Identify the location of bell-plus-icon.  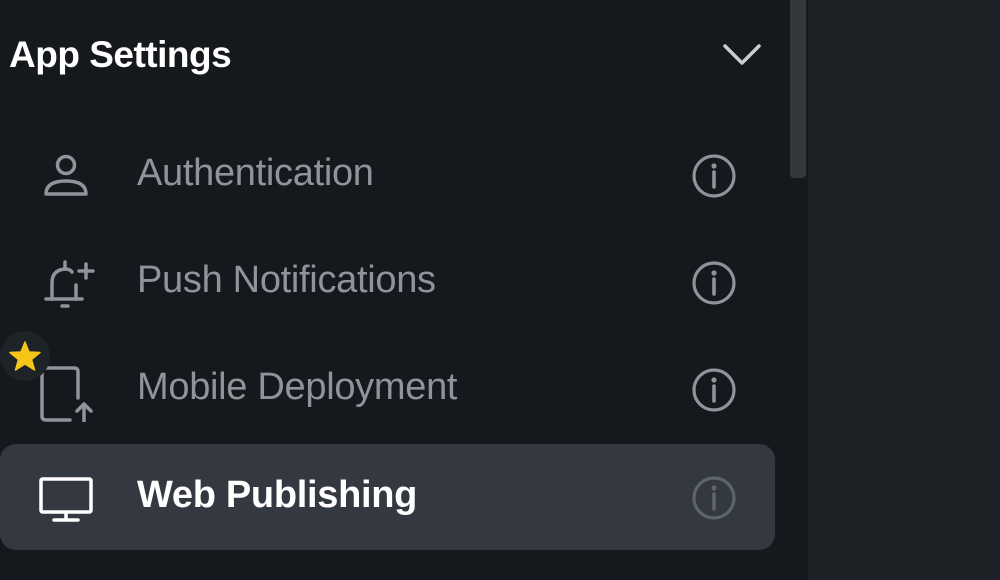
(69, 284).